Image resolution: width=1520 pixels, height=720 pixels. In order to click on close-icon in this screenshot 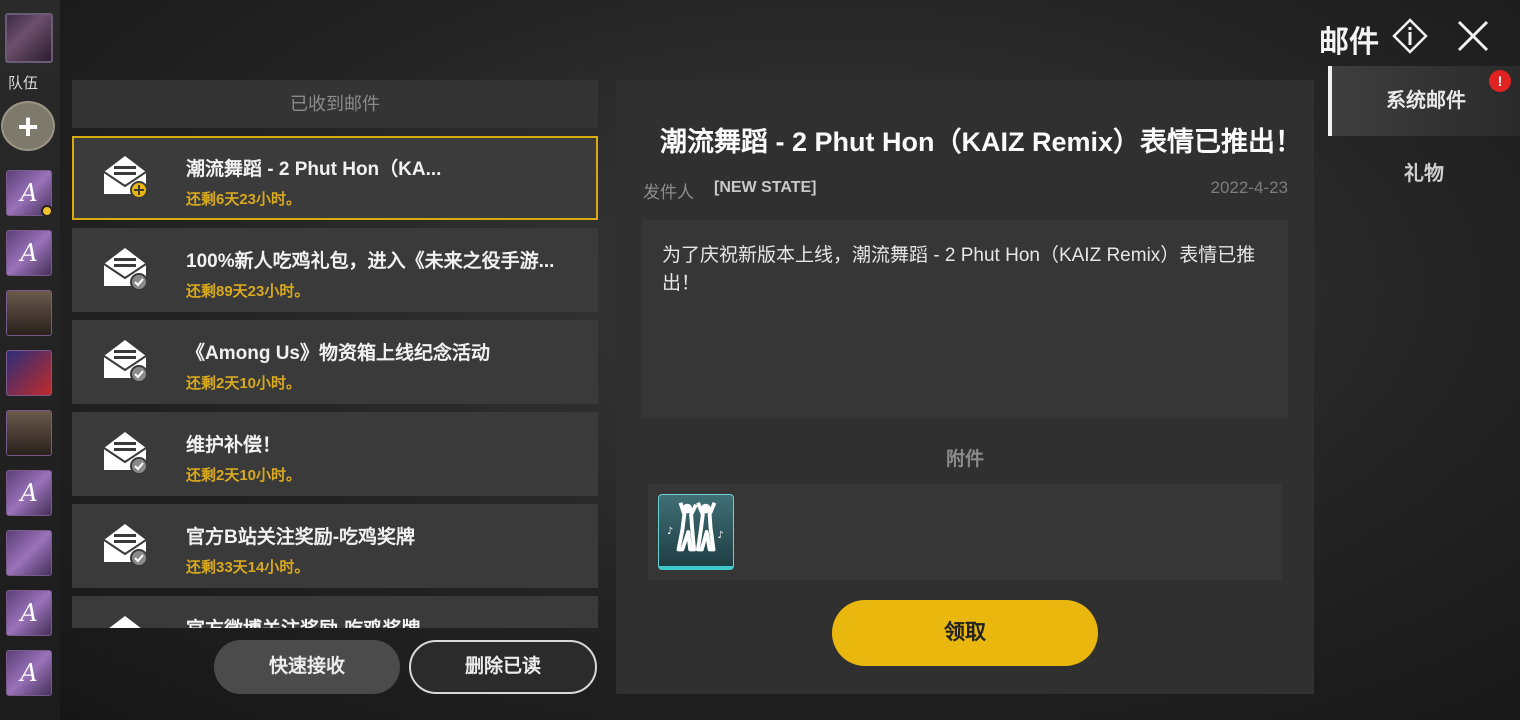, I will do `click(1473, 36)`.